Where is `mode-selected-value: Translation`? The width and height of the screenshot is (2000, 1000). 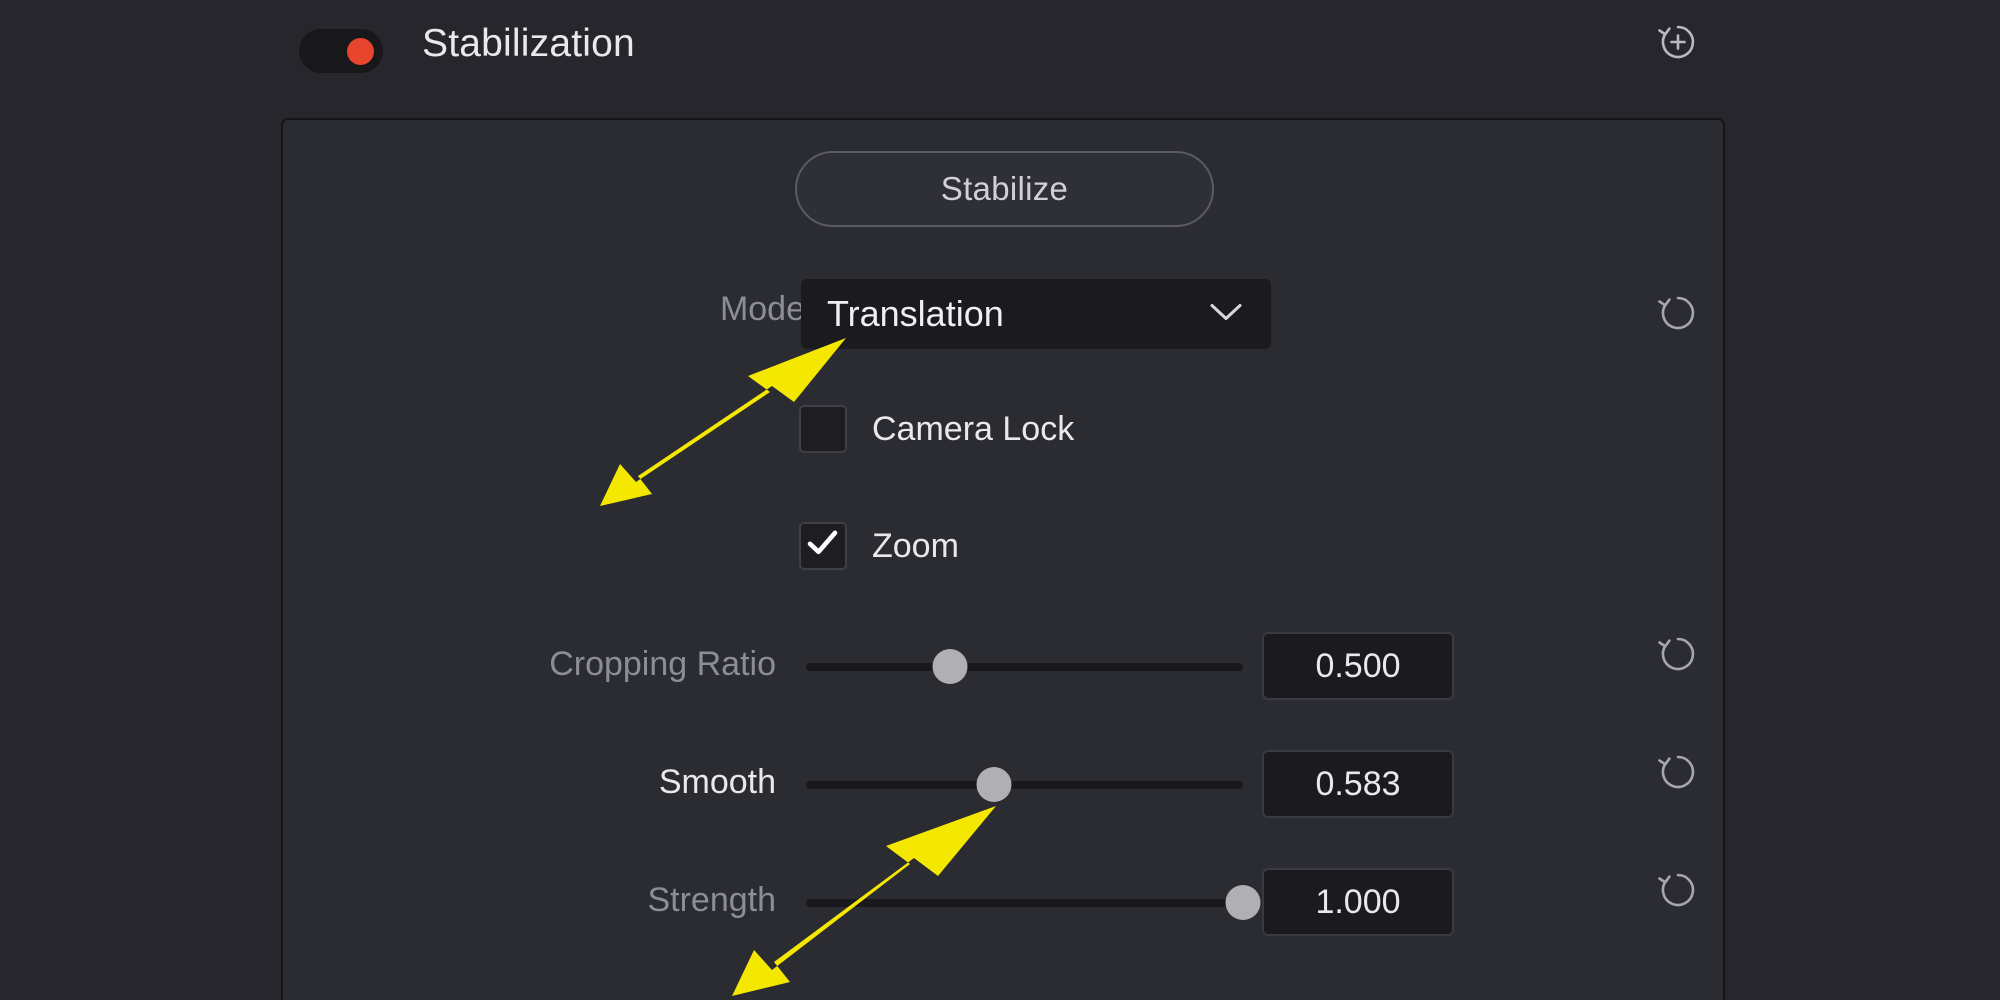
mode-selected-value: Translation is located at coordinates (915, 313).